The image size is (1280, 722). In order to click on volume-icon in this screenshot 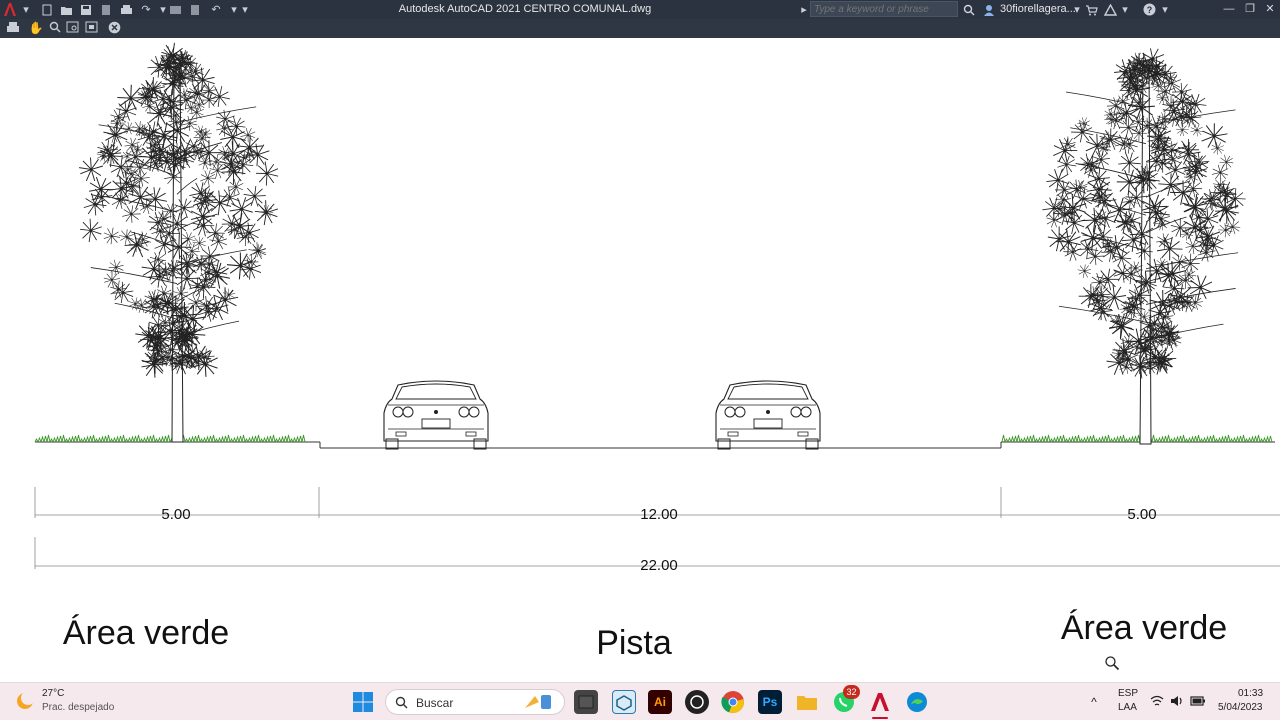, I will do `click(1177, 701)`.